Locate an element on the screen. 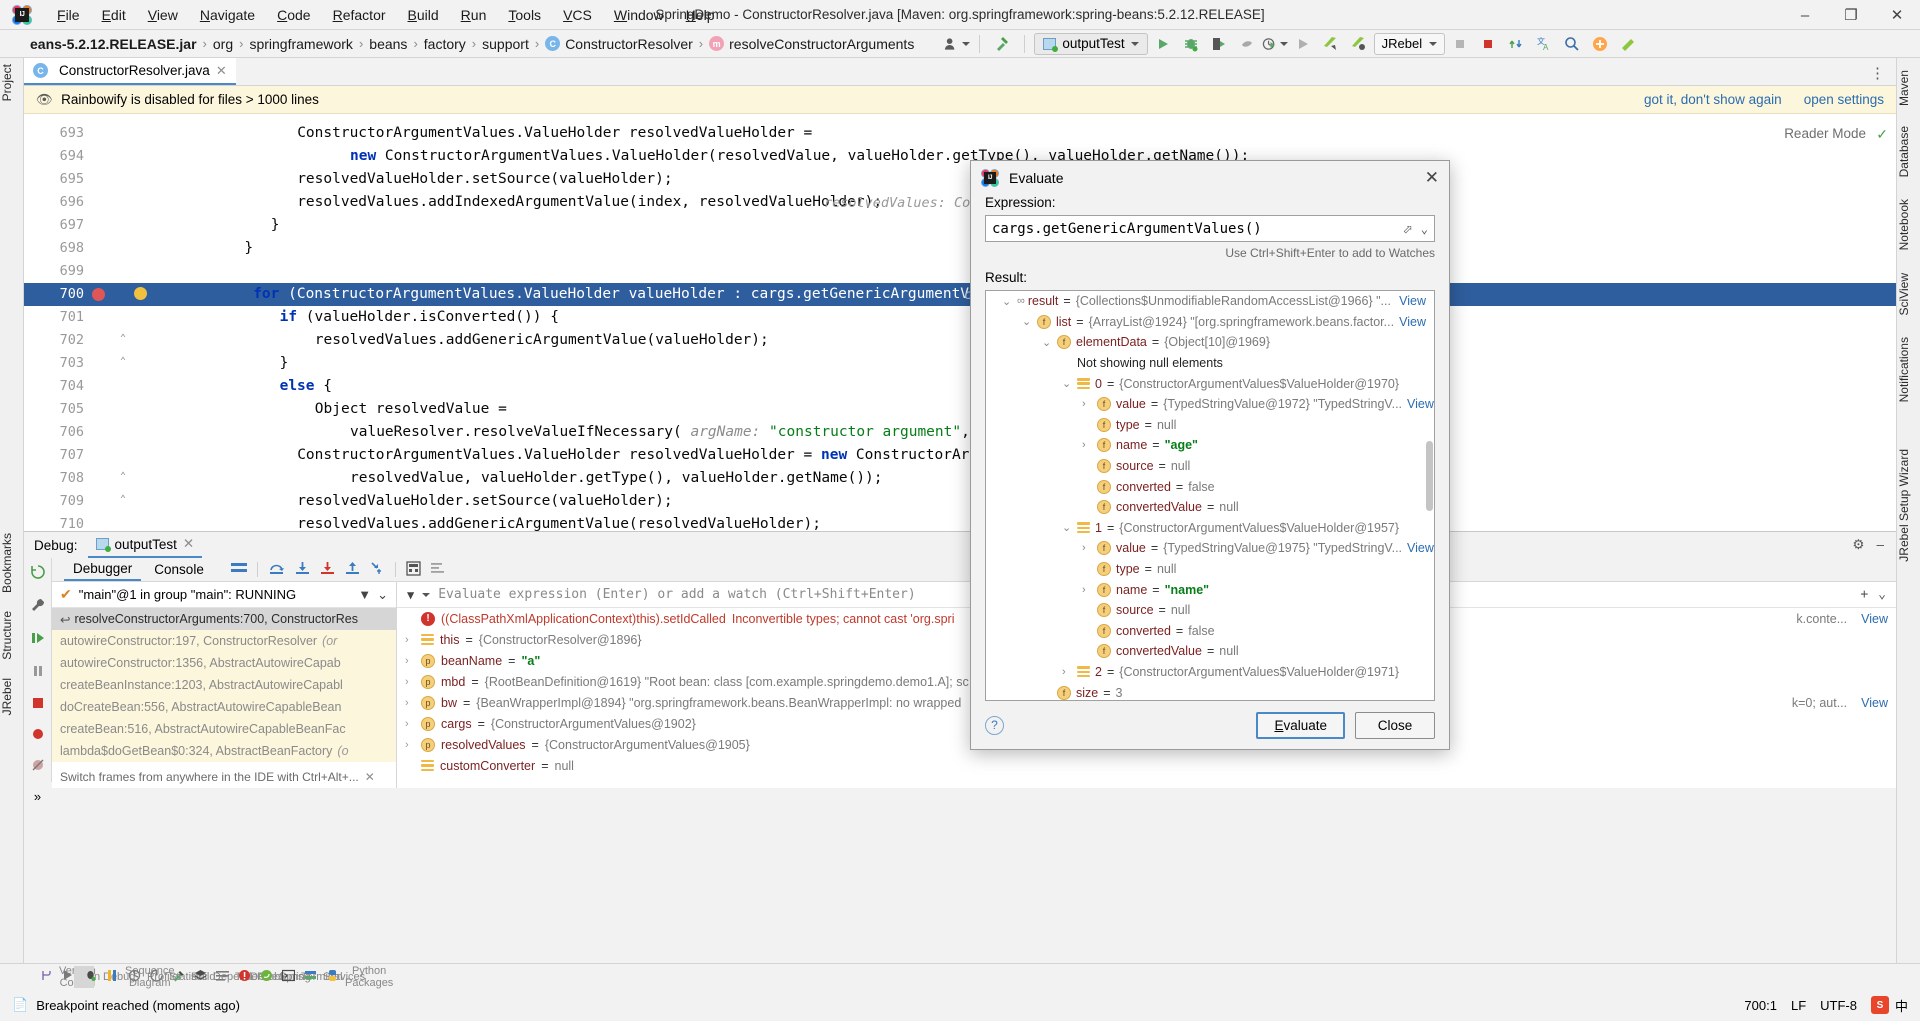  menu-item-run: Run is located at coordinates (474, 15).